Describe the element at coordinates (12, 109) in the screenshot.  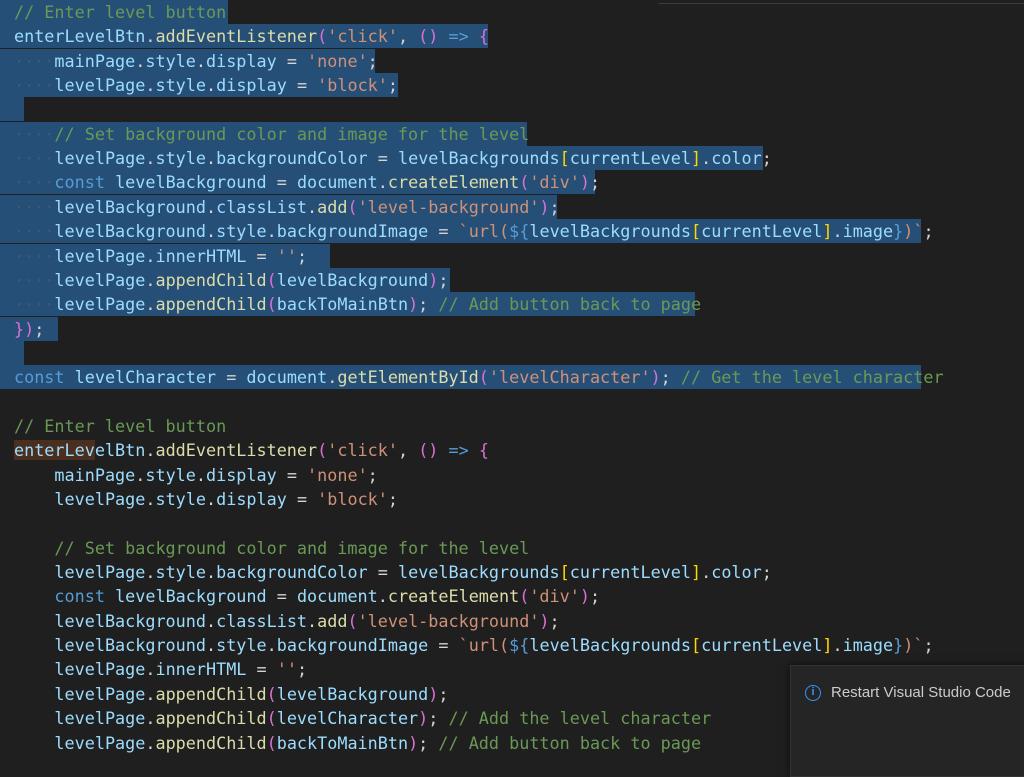
I see `selection-highlight` at that location.